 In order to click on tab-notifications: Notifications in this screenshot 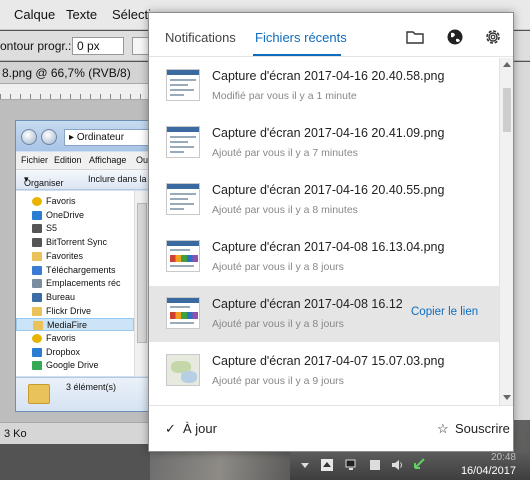, I will do `click(200, 37)`.